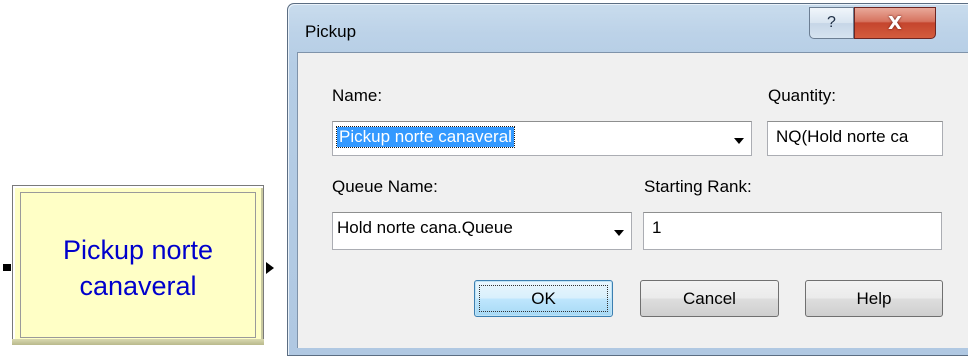  Describe the element at coordinates (138, 286) in the screenshot. I see `module-label-line2: canaveral` at that location.